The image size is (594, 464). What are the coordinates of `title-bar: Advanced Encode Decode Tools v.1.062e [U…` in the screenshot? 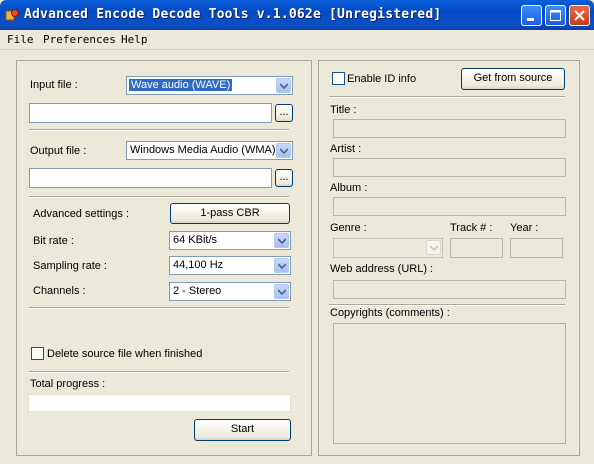 It's located at (297, 15).